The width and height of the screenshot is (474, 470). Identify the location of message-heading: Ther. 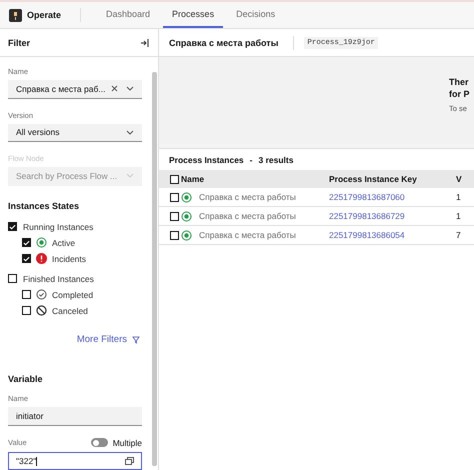
(459, 82).